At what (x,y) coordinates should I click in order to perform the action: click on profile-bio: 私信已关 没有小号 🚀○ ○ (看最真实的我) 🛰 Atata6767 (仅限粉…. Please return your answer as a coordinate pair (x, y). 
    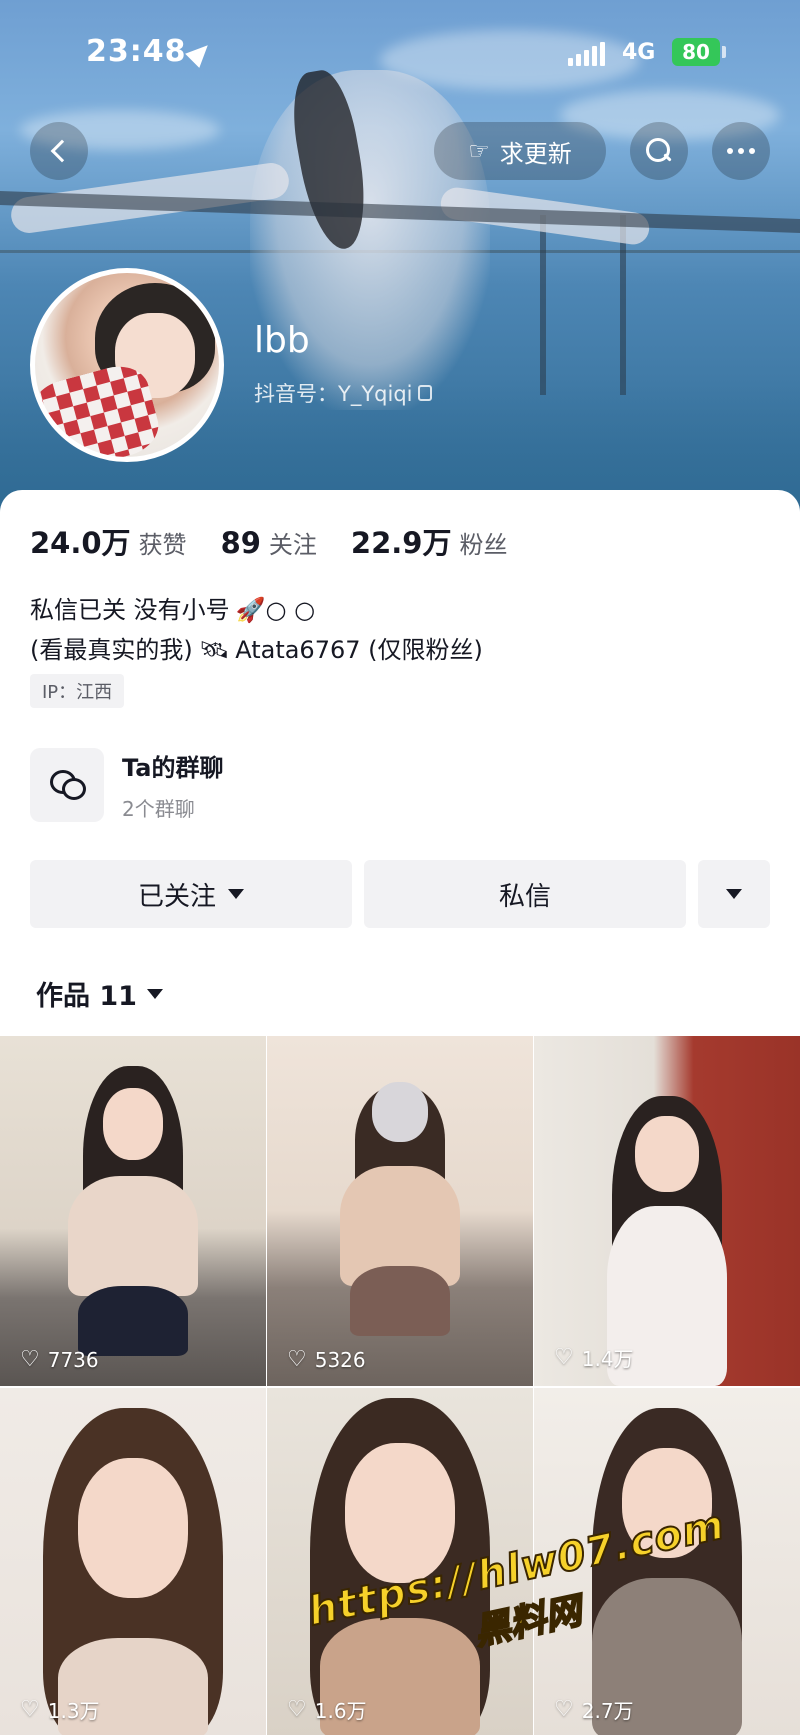
    Looking at the image, I should click on (256, 630).